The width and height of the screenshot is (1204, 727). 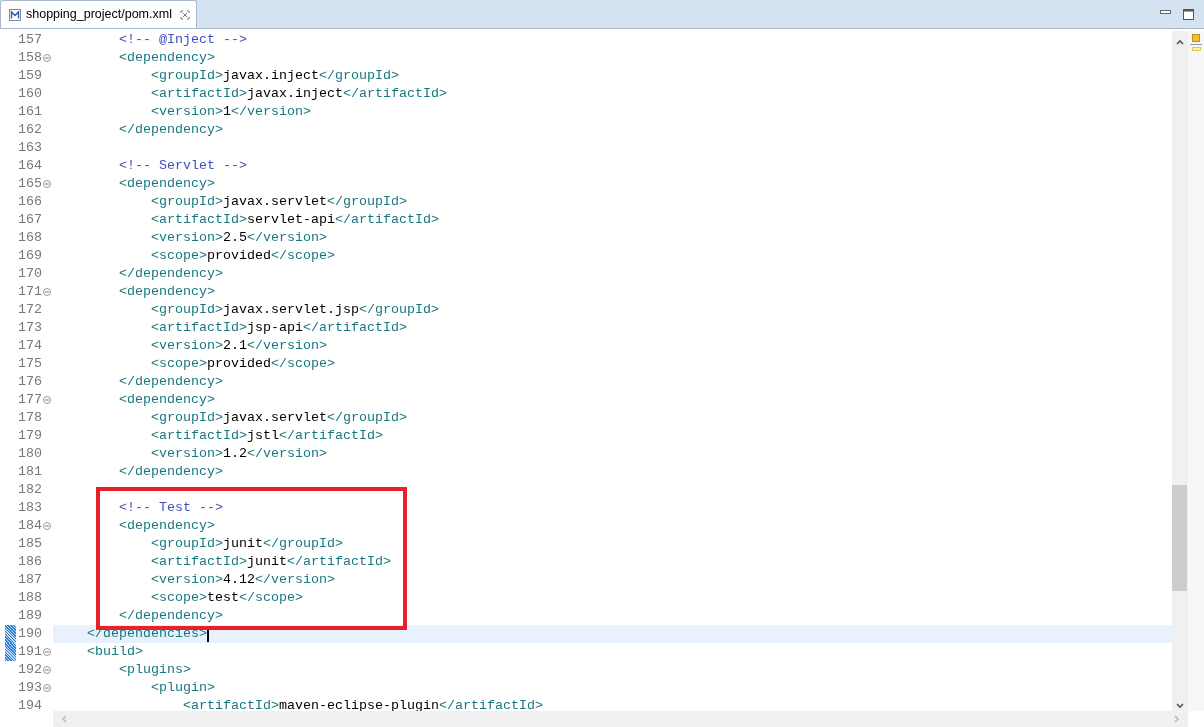 What do you see at coordinates (184, 14) in the screenshot?
I see `close-icon` at bounding box center [184, 14].